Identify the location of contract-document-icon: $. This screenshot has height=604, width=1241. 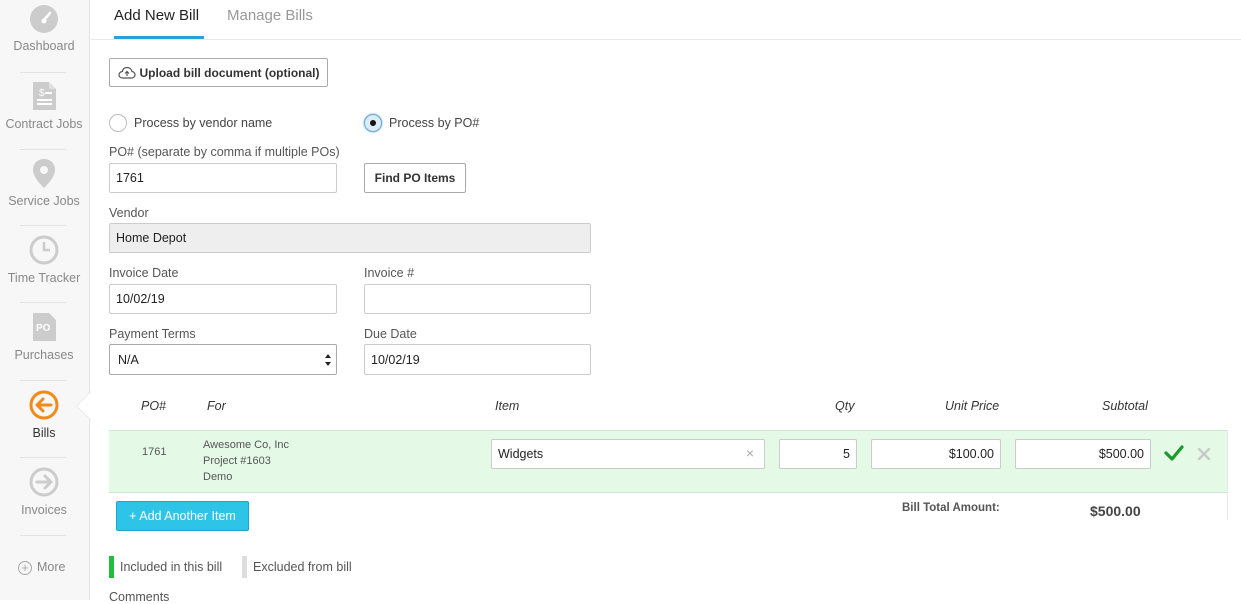
(44, 96).